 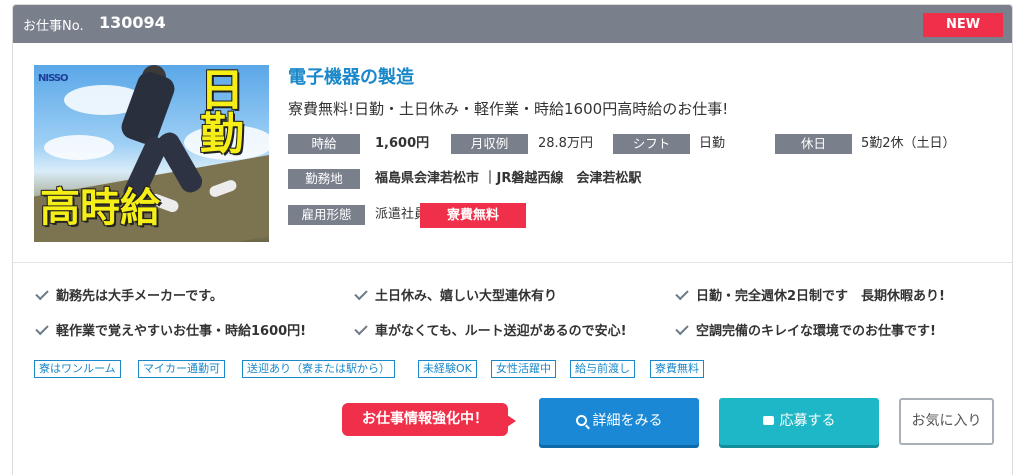 What do you see at coordinates (712, 143) in the screenshot?
I see `shift-value: 日勤` at bounding box center [712, 143].